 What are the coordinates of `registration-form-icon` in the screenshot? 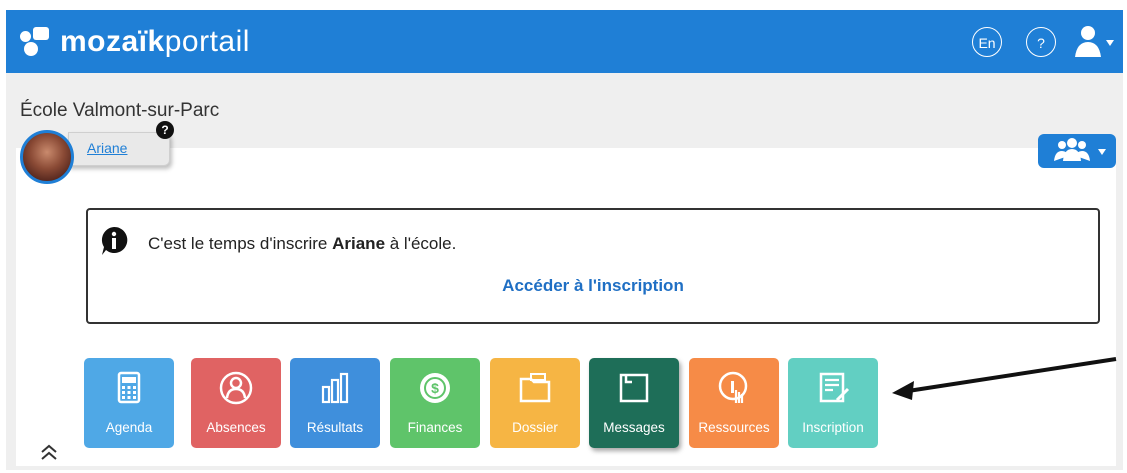 It's located at (834, 387).